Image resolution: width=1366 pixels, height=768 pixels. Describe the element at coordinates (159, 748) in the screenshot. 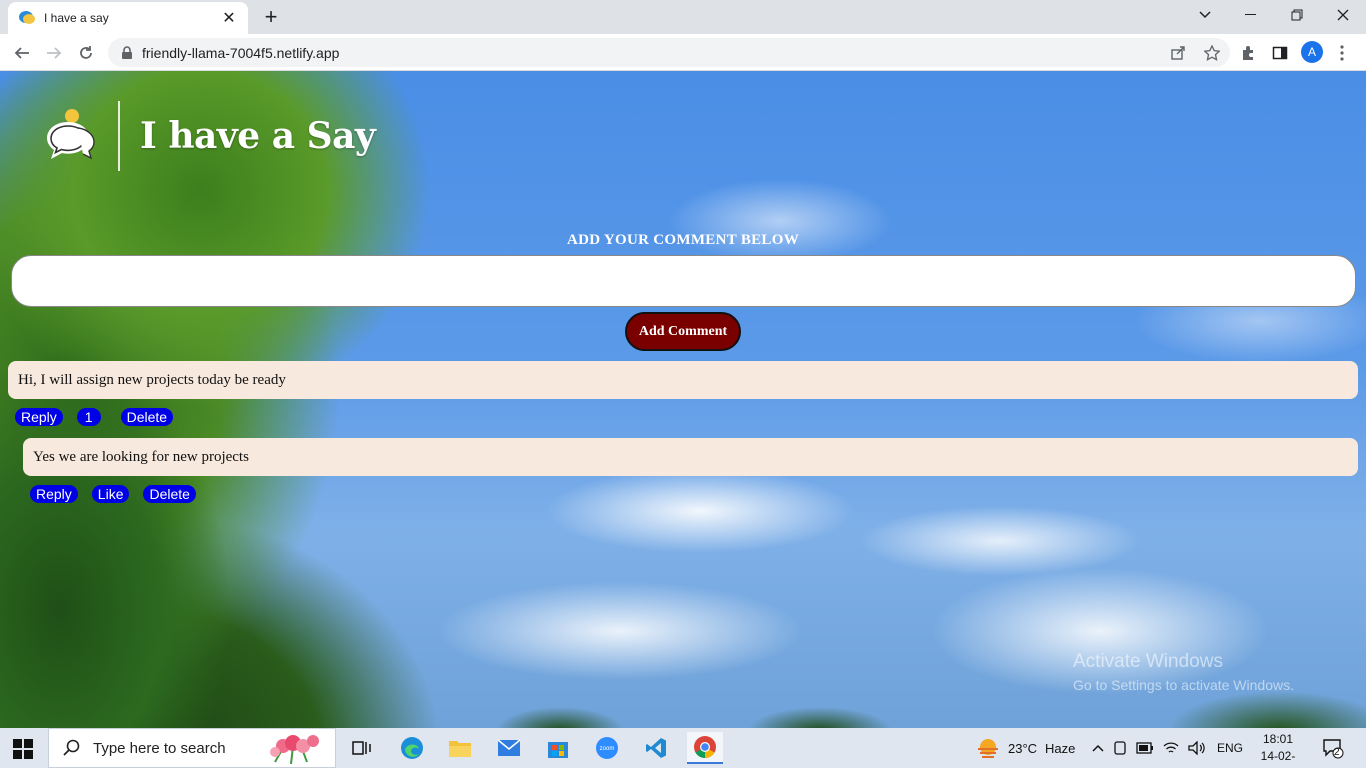

I see `search-placeholder: Type here to search` at that location.